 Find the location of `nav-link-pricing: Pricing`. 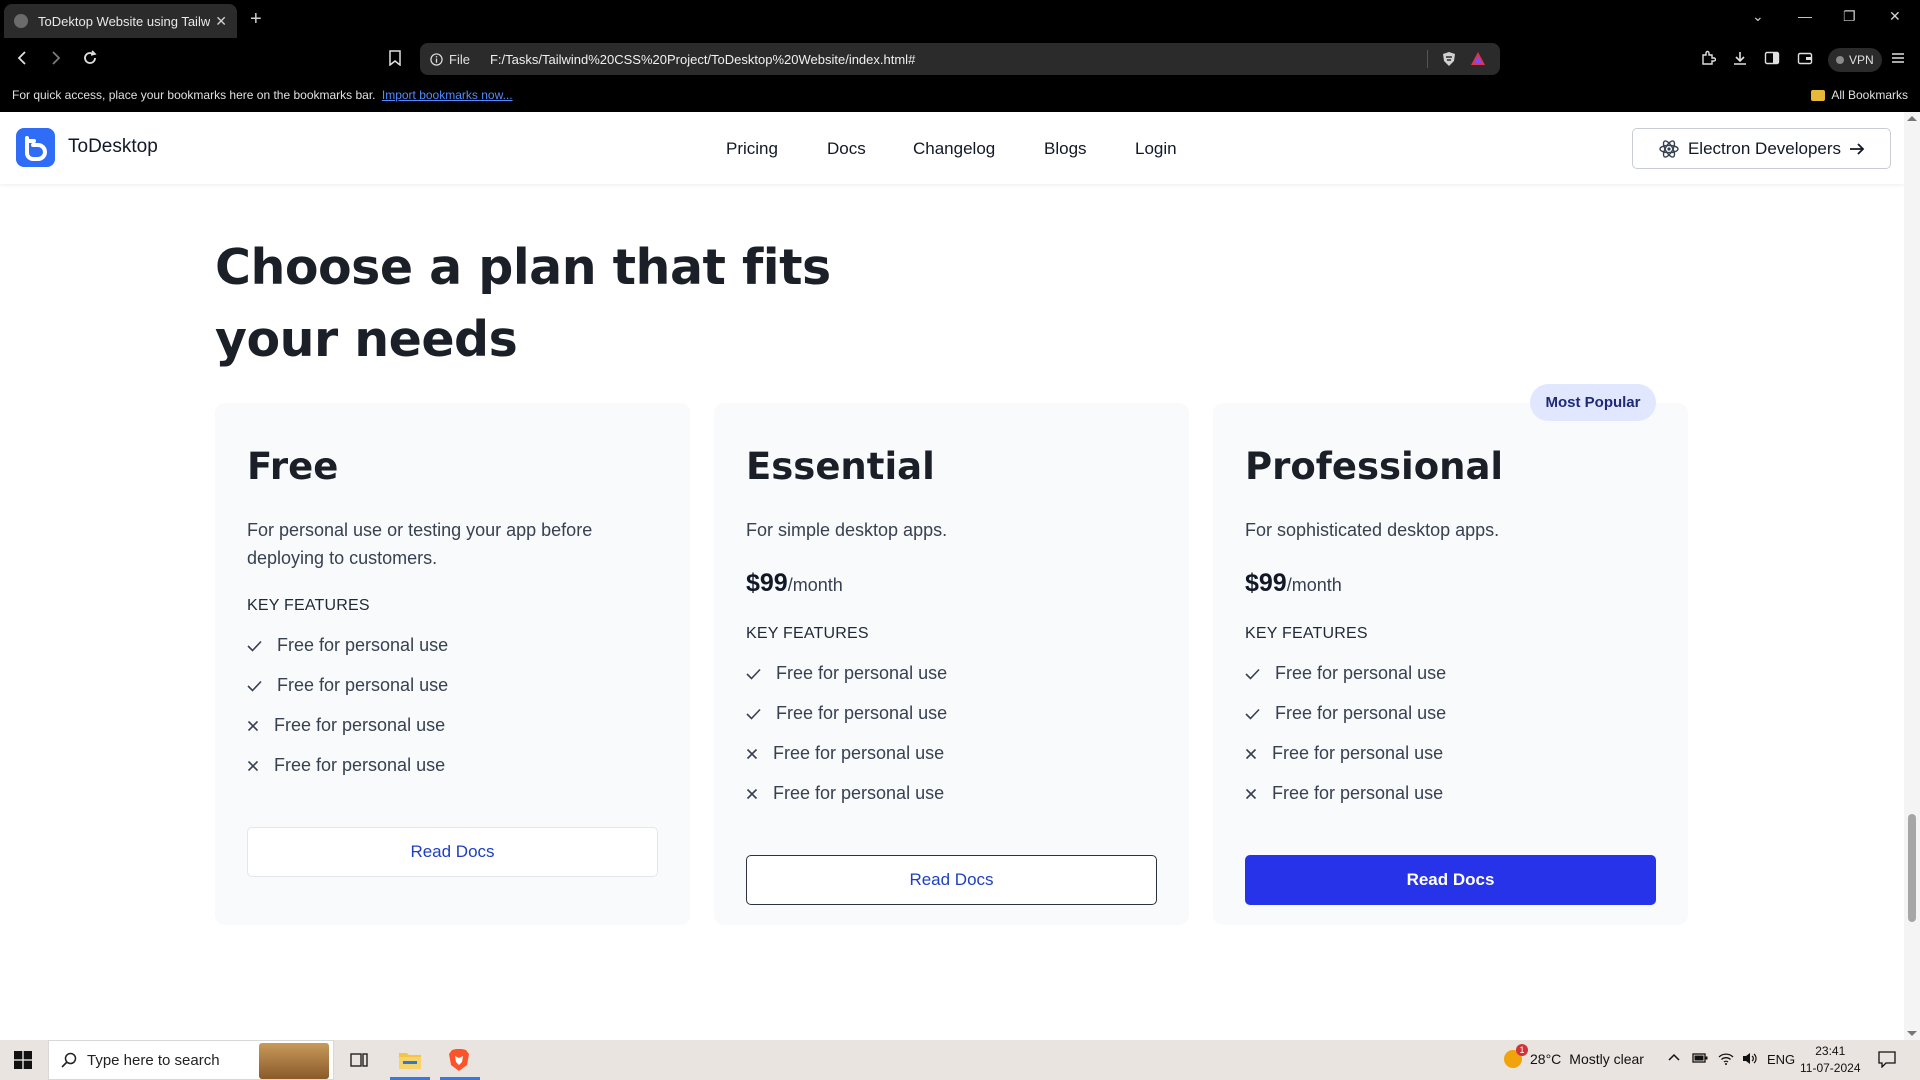

nav-link-pricing: Pricing is located at coordinates (752, 149).